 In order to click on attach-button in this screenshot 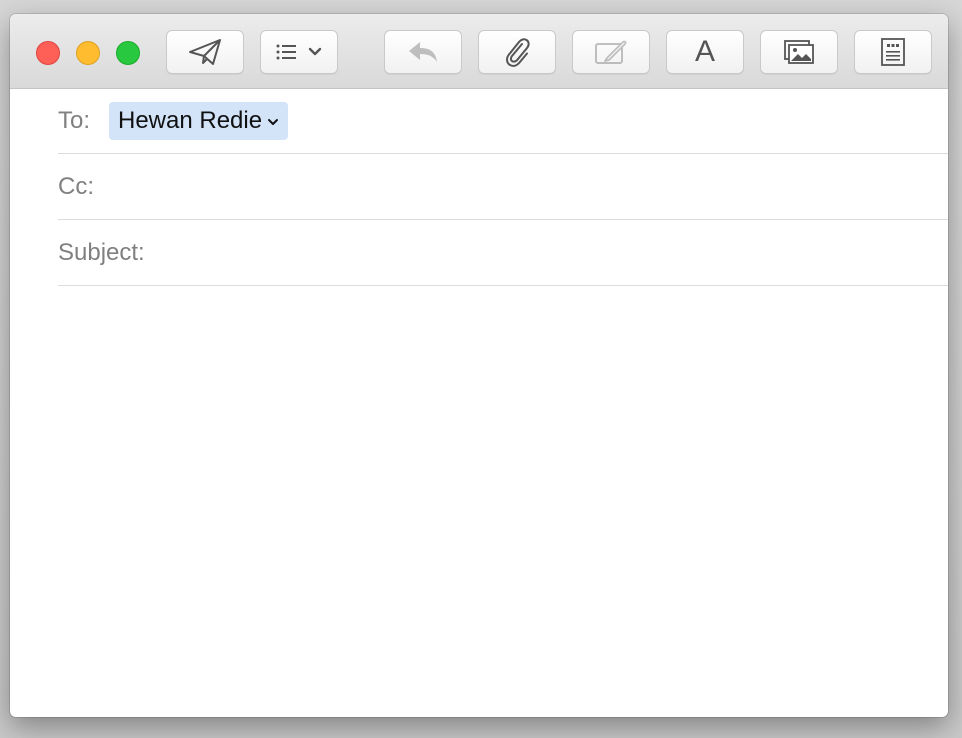, I will do `click(517, 52)`.